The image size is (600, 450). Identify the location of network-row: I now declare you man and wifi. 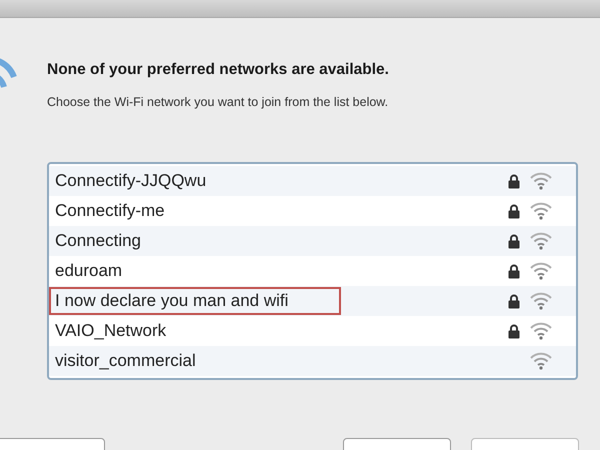
(312, 301).